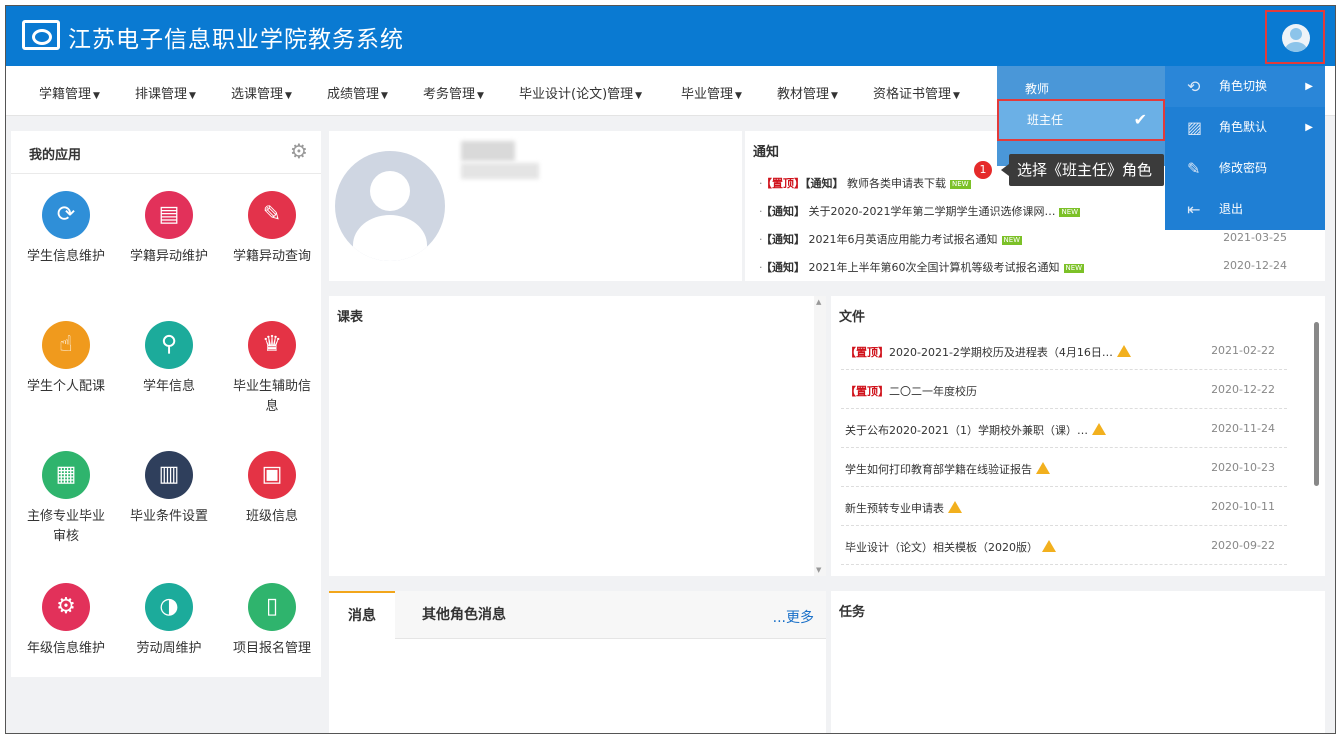 The image size is (1341, 739). Describe the element at coordinates (350, 317) in the screenshot. I see `schedule-title: 课表` at that location.